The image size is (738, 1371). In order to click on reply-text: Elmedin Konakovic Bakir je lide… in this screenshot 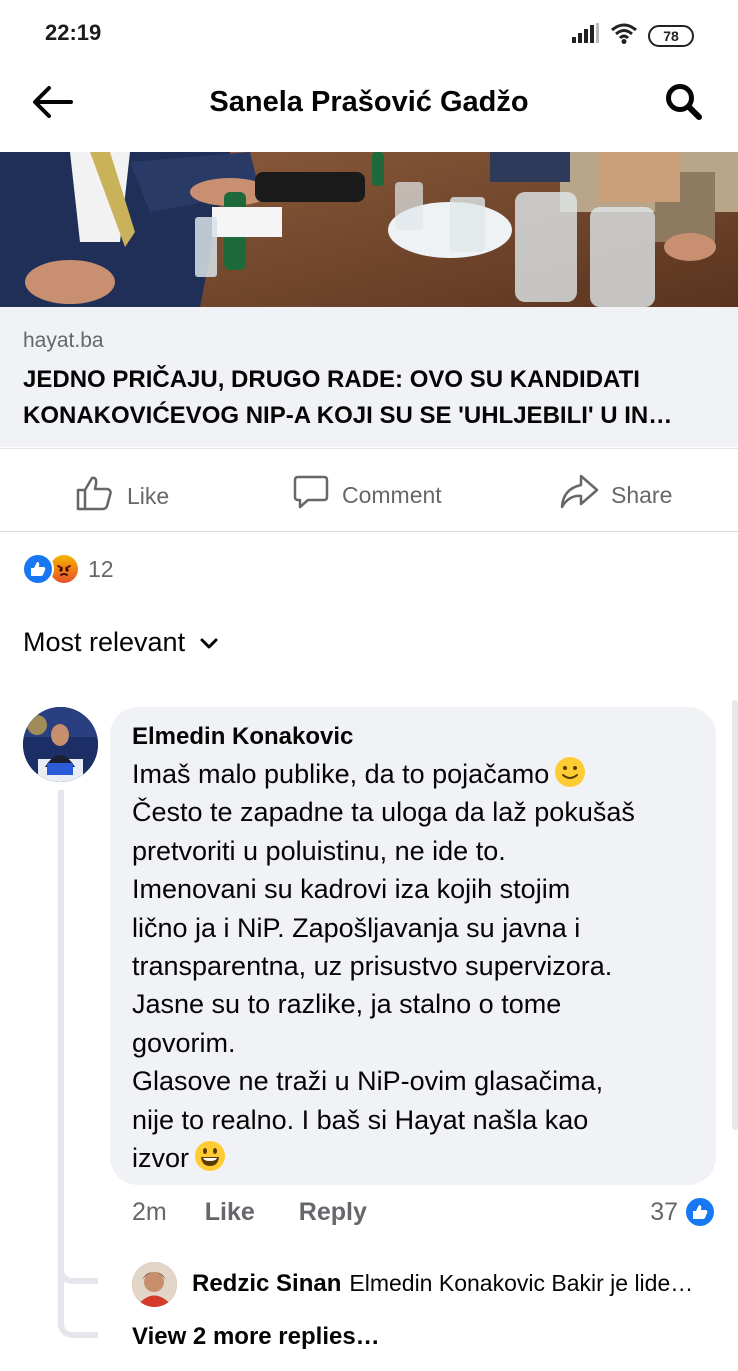, I will do `click(521, 1283)`.